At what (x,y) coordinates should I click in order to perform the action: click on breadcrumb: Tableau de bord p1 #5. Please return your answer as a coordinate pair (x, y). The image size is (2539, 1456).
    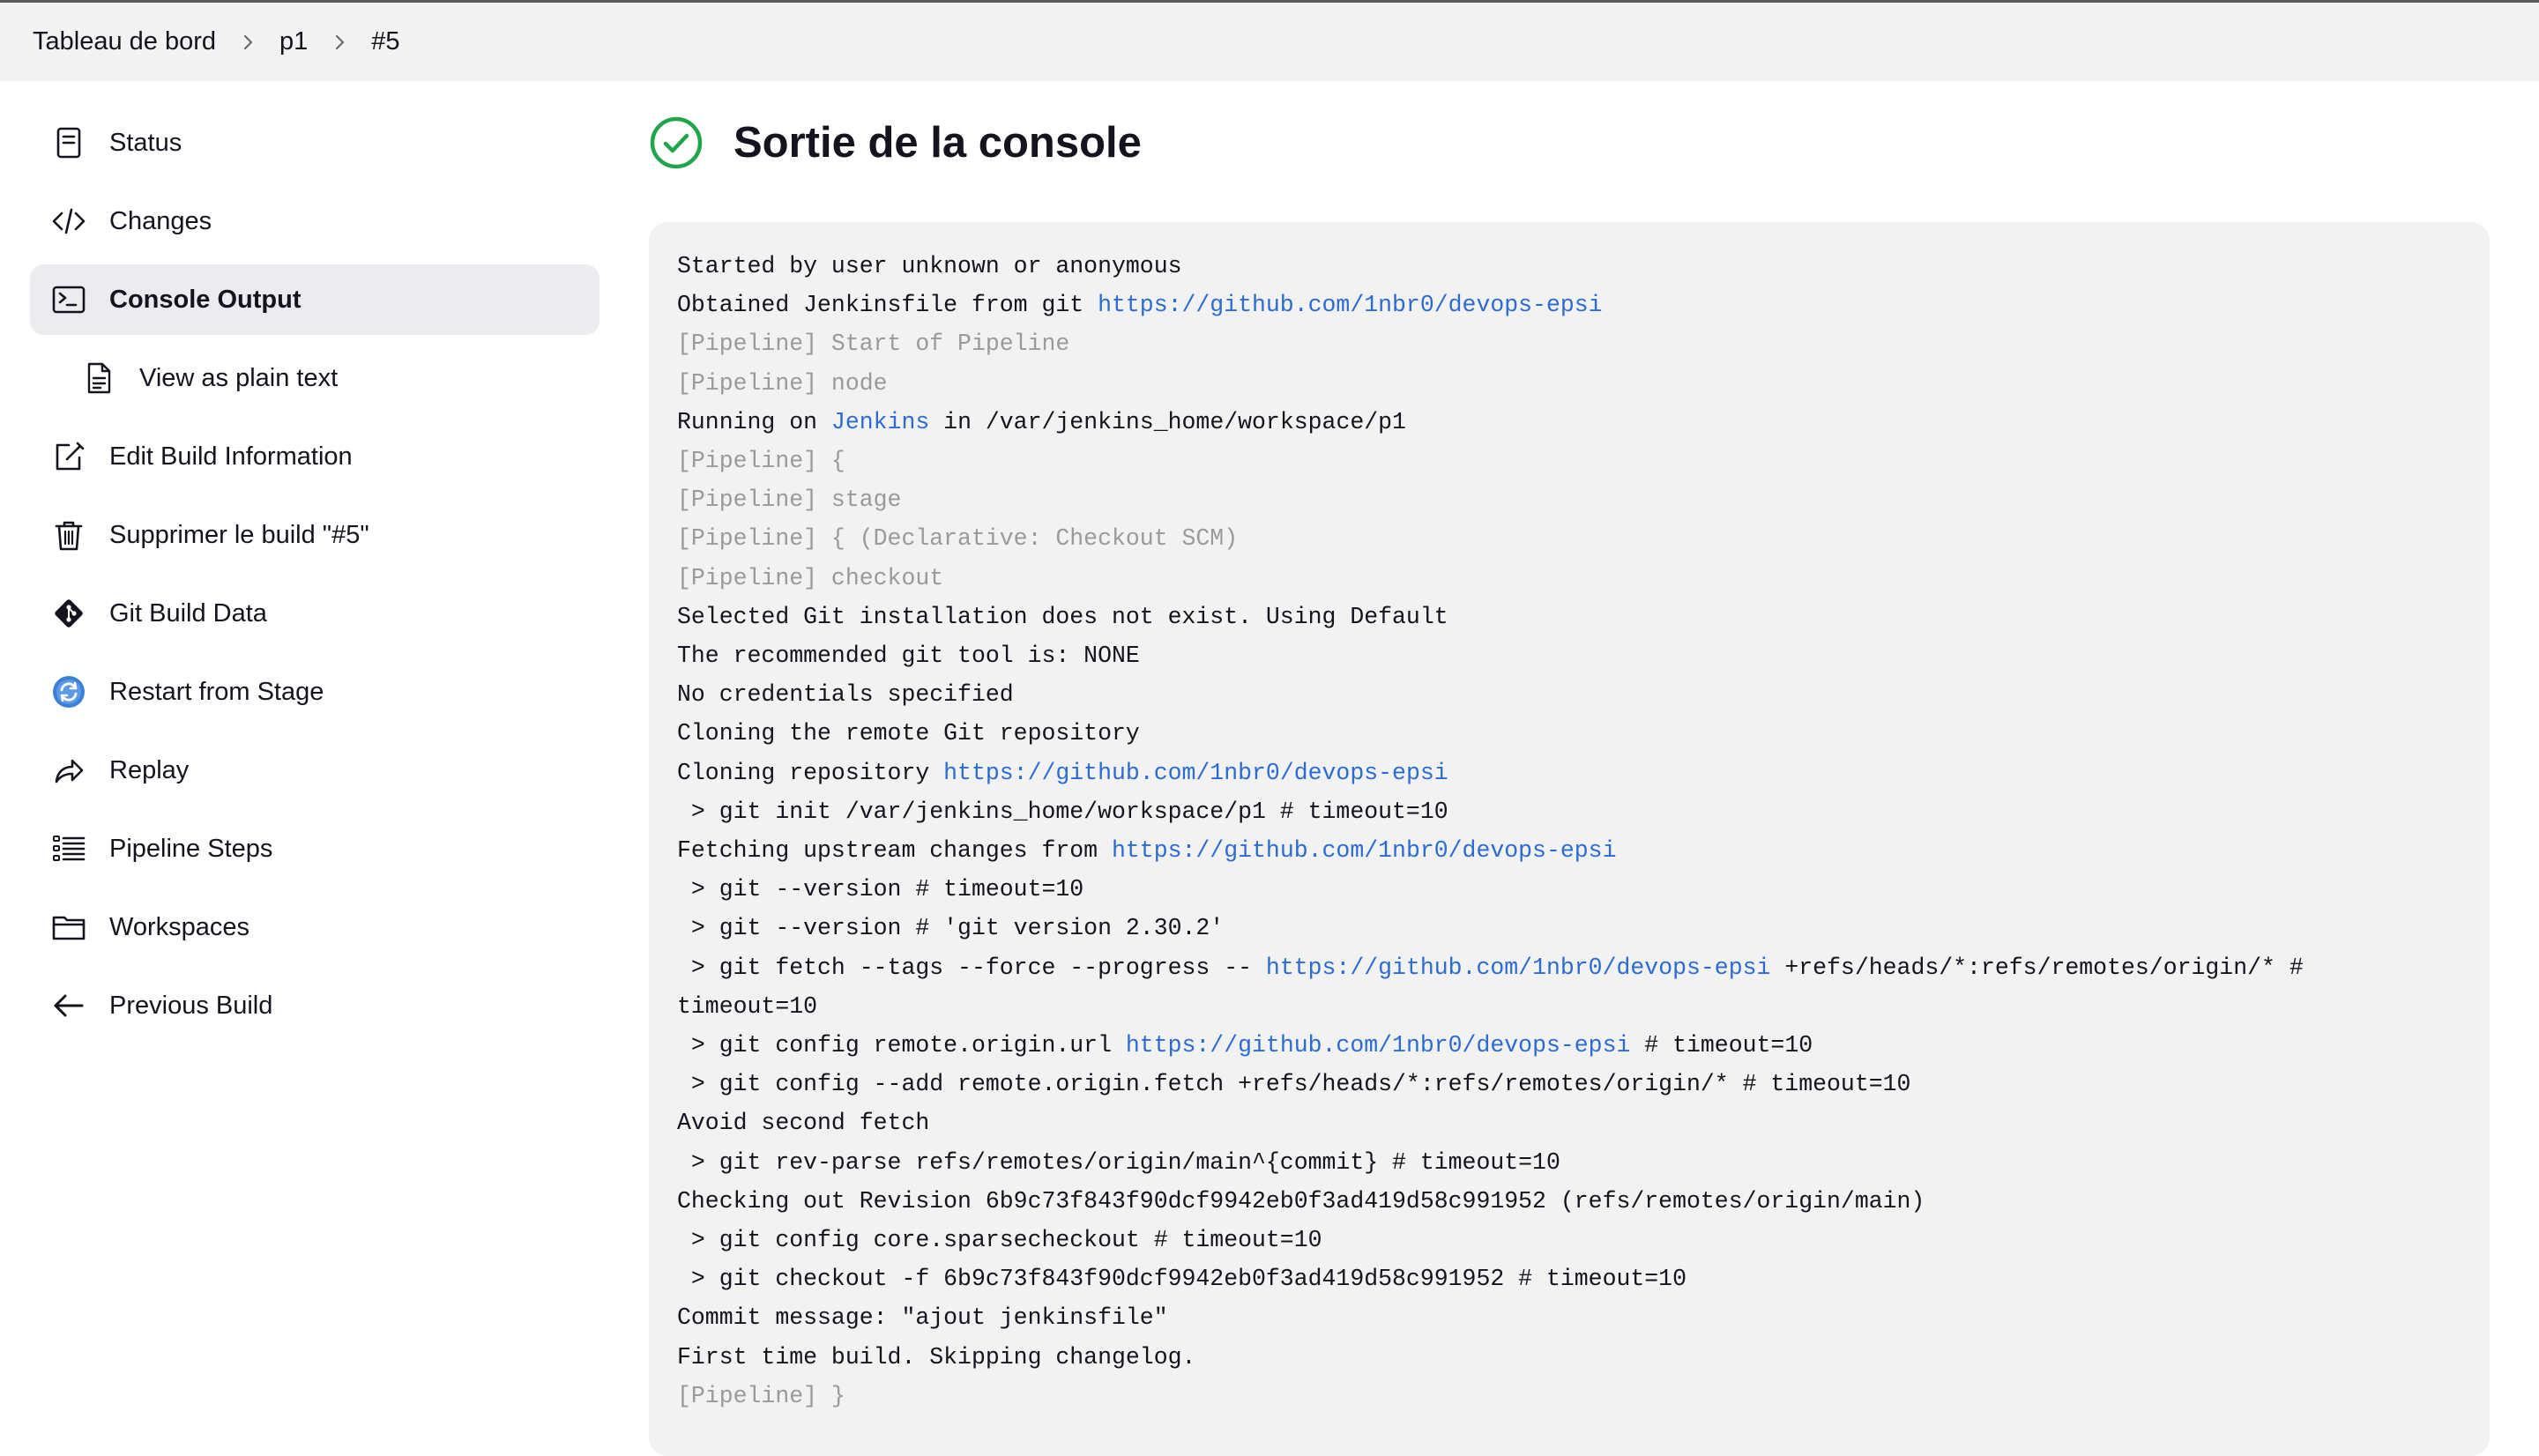
    Looking at the image, I should click on (1269, 40).